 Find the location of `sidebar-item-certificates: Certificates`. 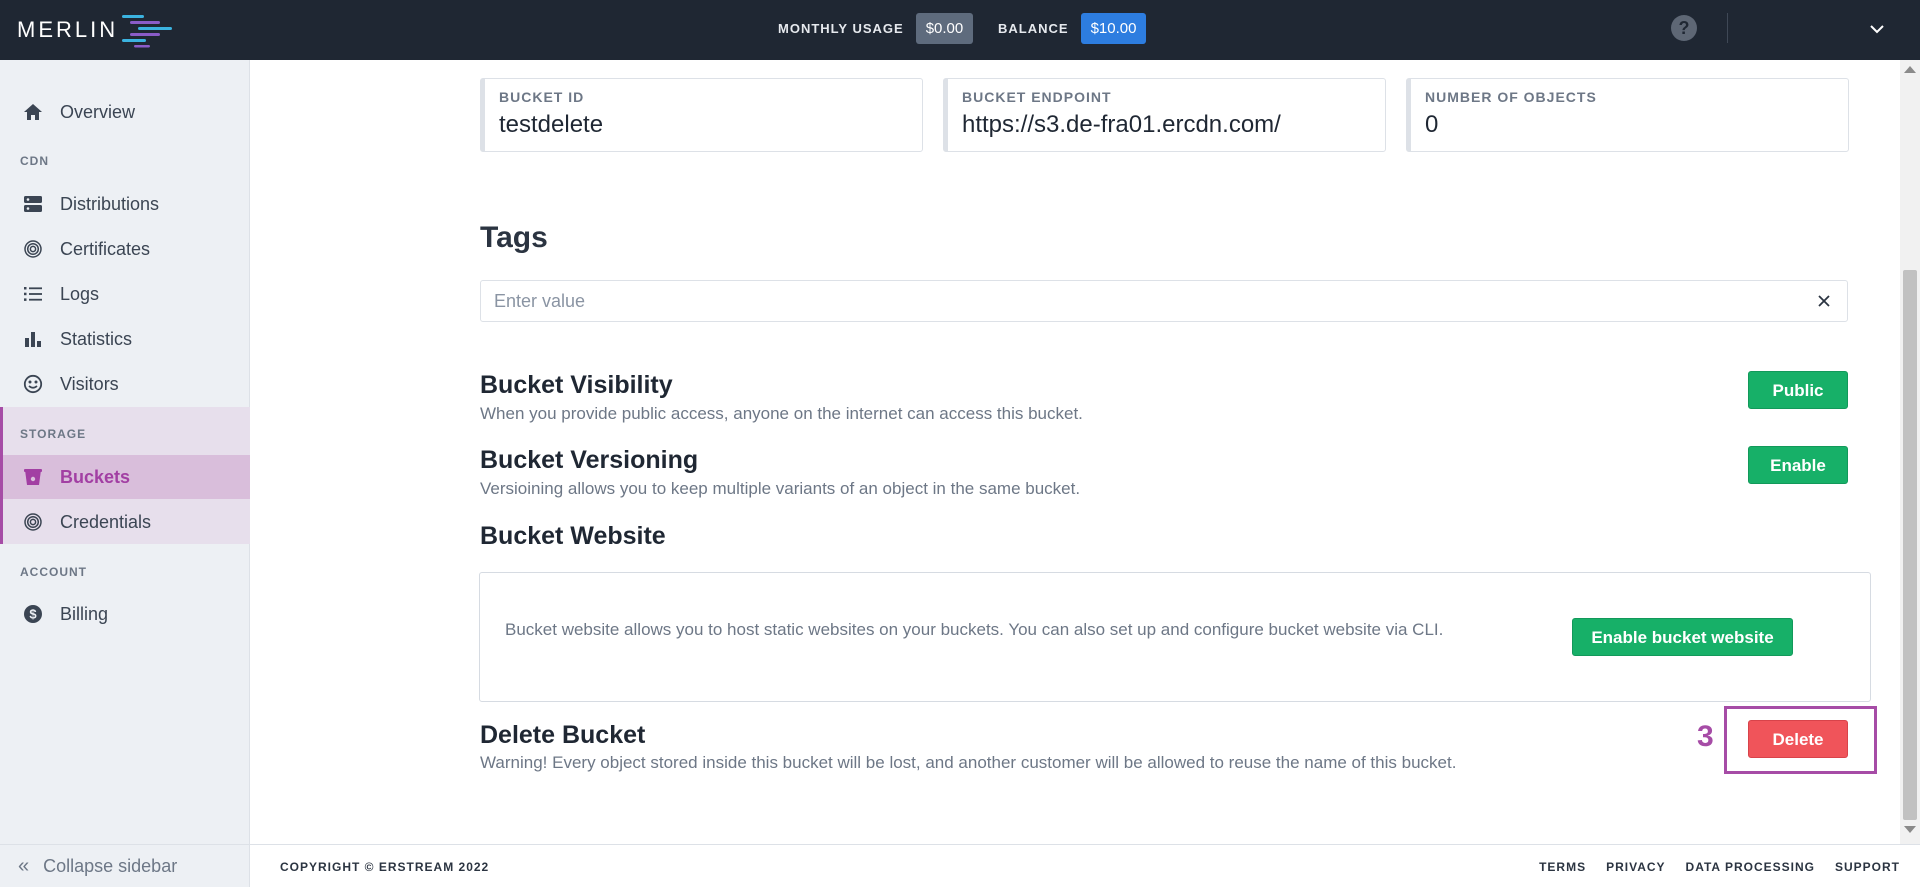

sidebar-item-certificates: Certificates is located at coordinates (125, 249).